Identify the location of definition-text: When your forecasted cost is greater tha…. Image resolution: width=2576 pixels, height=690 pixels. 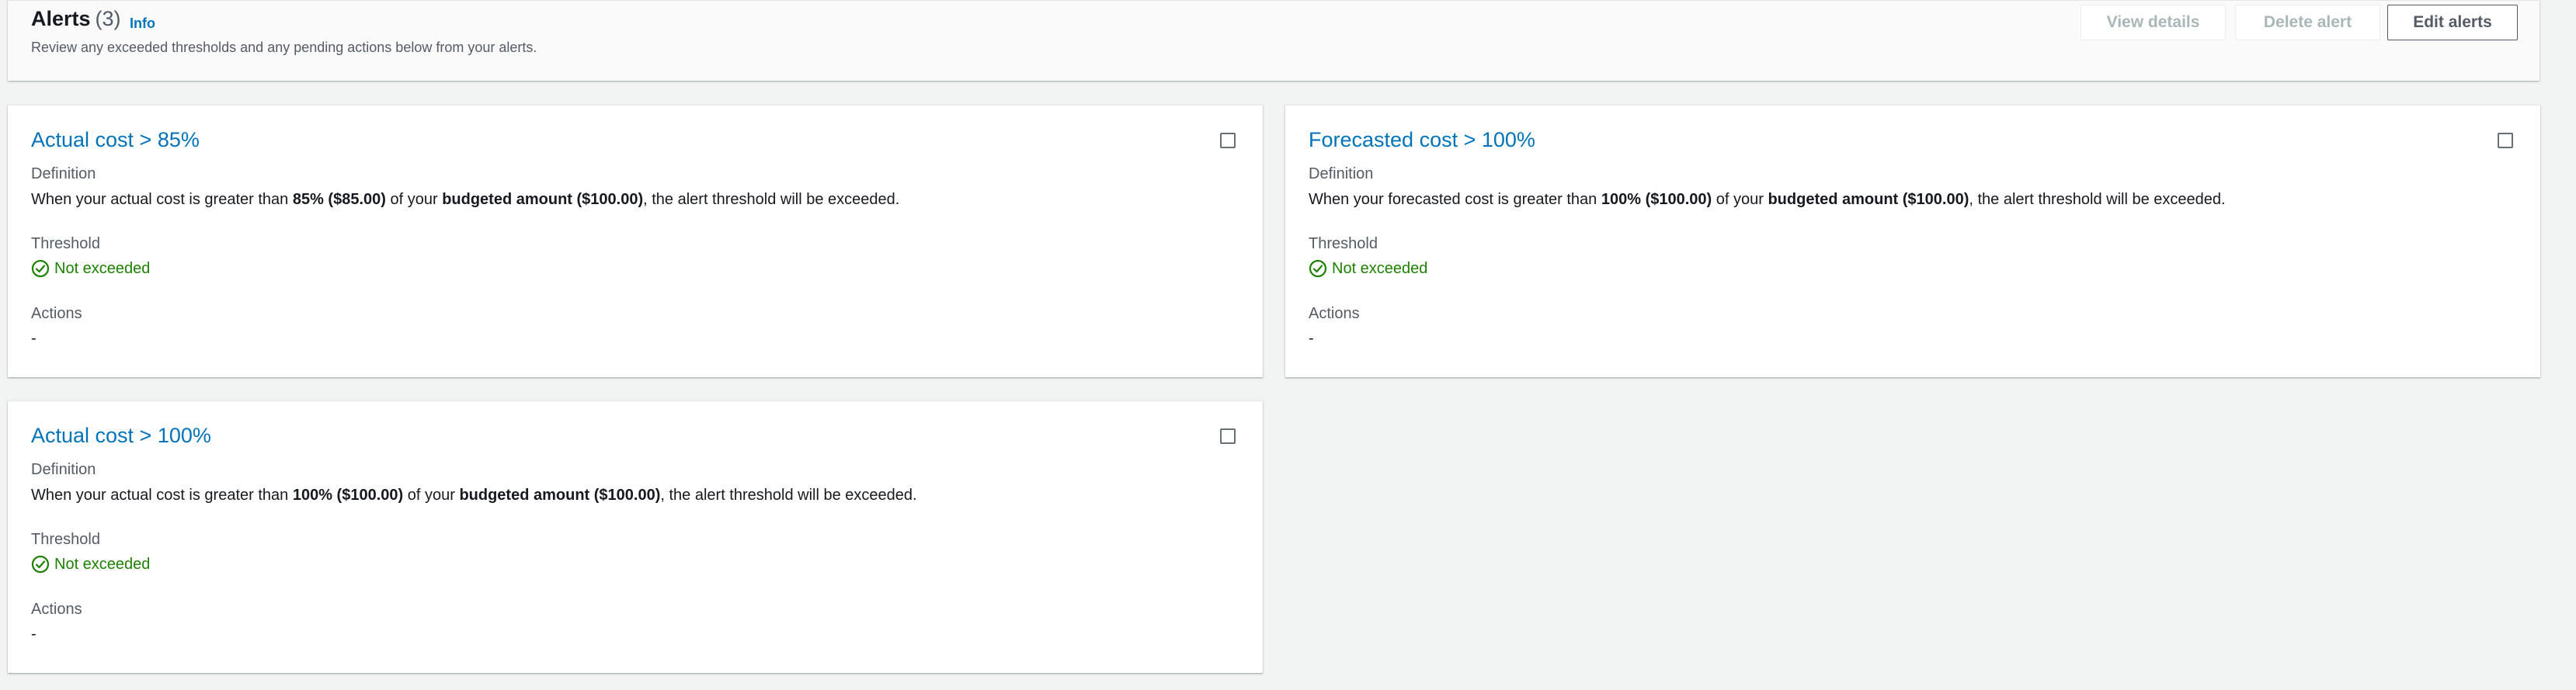
(1767, 200).